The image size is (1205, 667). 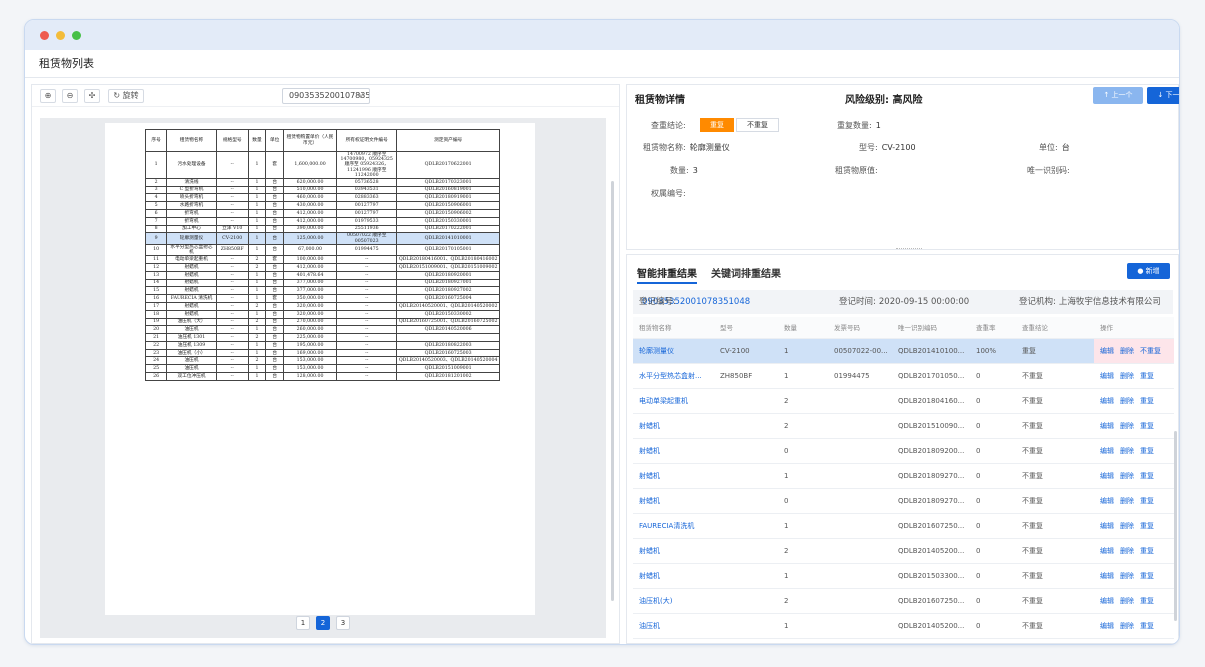 What do you see at coordinates (924, 302) in the screenshot?
I see `reg-time-value: 2020-09-15 00:00:00` at bounding box center [924, 302].